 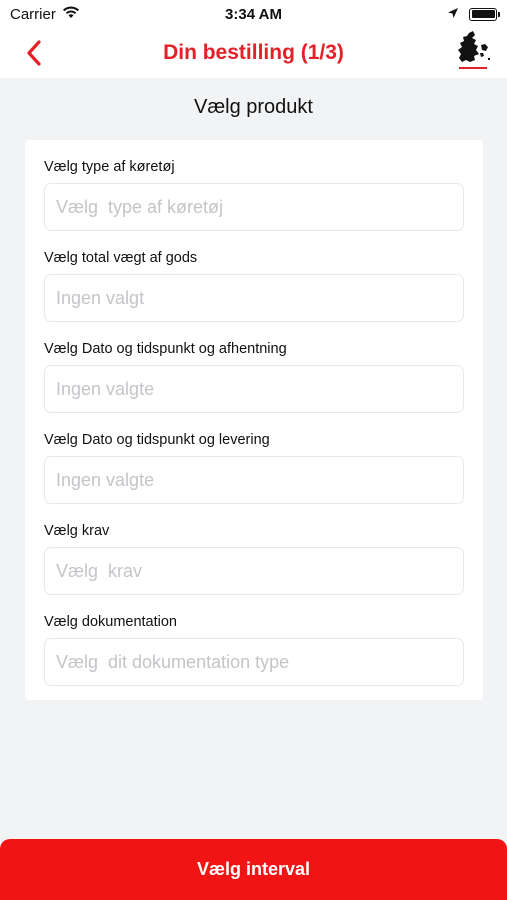 What do you see at coordinates (109, 167) in the screenshot?
I see `vehicle-type-label: Vælg type af køretøj` at bounding box center [109, 167].